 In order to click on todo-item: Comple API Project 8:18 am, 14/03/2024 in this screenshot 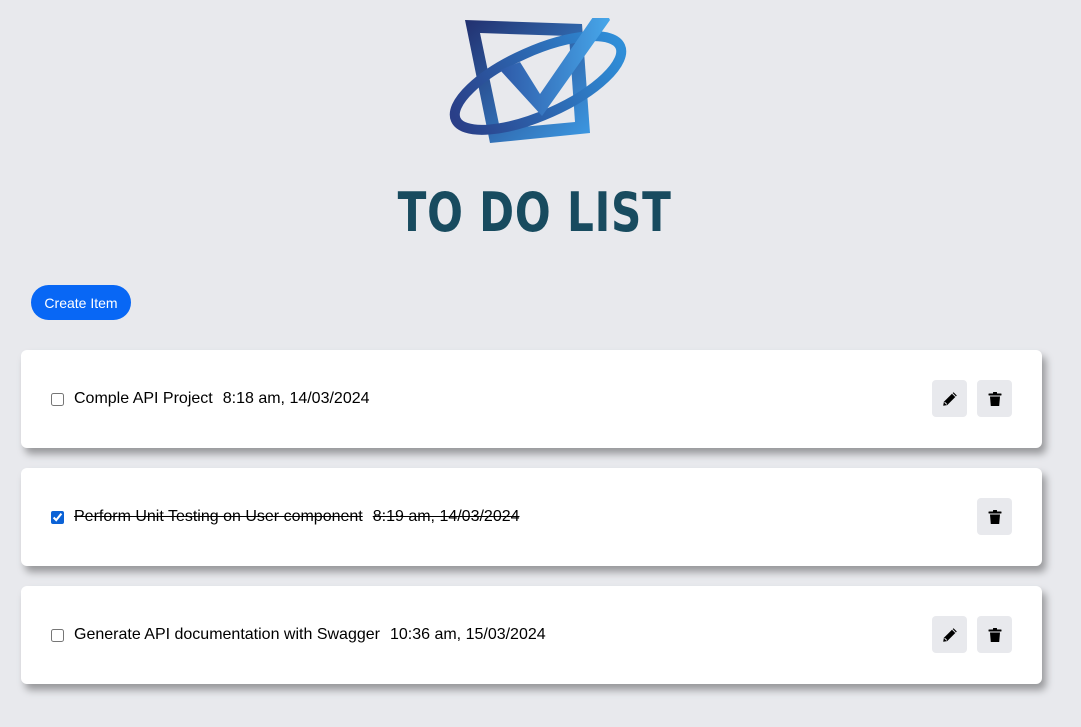, I will do `click(531, 399)`.